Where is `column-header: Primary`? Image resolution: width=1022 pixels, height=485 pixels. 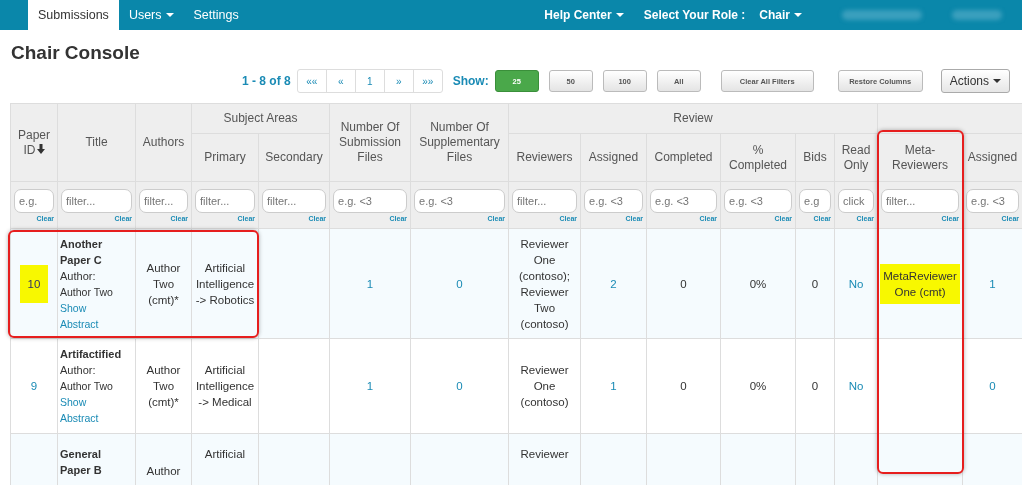
column-header: Primary is located at coordinates (225, 157).